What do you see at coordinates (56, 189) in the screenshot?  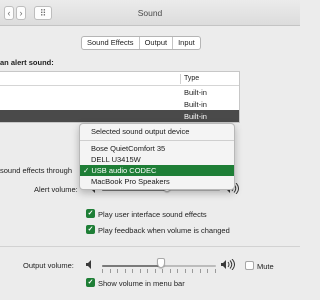 I see `alert-volume-label: Alert volume:` at bounding box center [56, 189].